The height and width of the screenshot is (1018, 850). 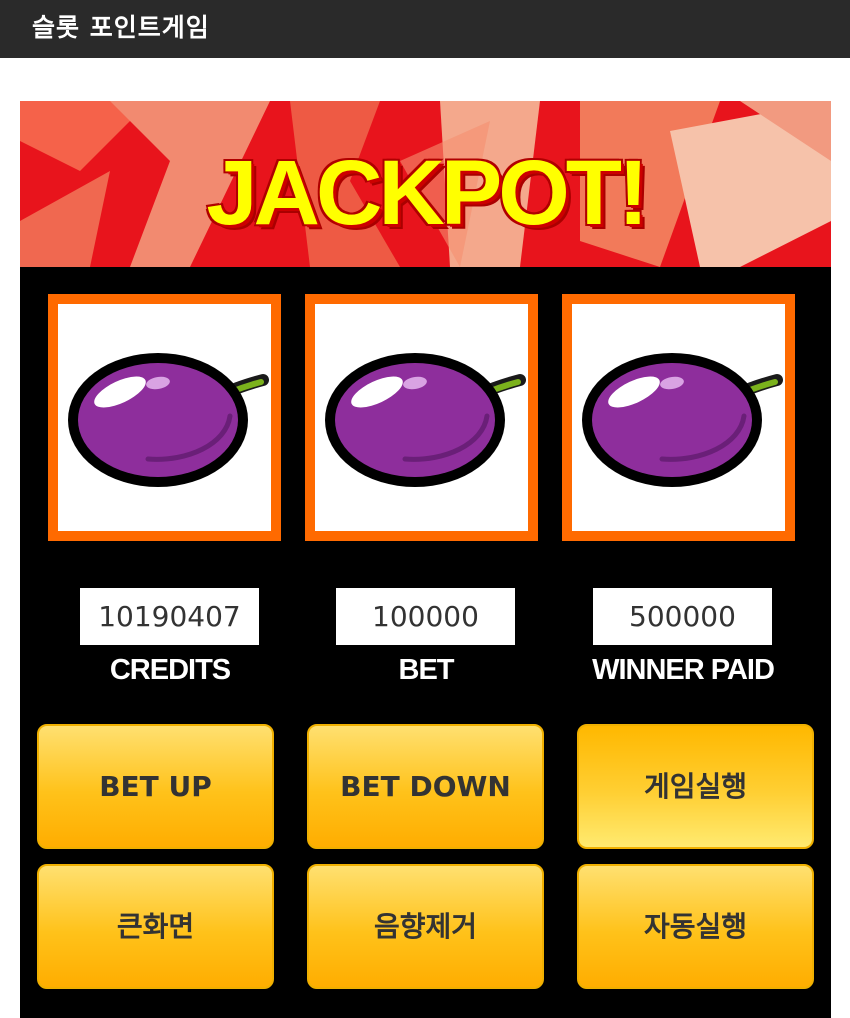 I want to click on credits-value: 10190407, so click(x=169, y=616).